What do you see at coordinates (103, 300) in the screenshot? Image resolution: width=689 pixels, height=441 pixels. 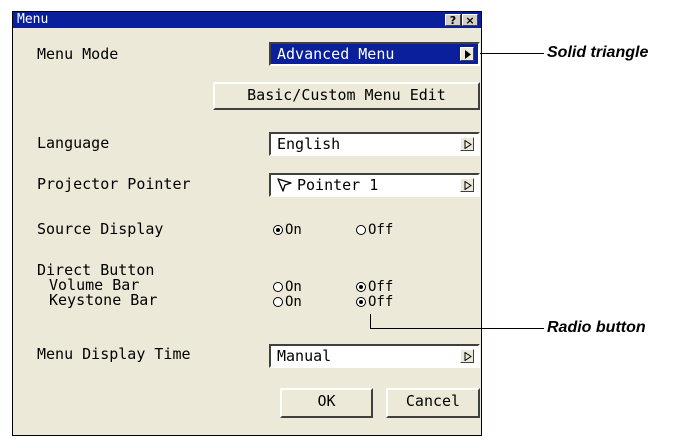 I see `keystone-bar-label: Keystone Bar` at bounding box center [103, 300].